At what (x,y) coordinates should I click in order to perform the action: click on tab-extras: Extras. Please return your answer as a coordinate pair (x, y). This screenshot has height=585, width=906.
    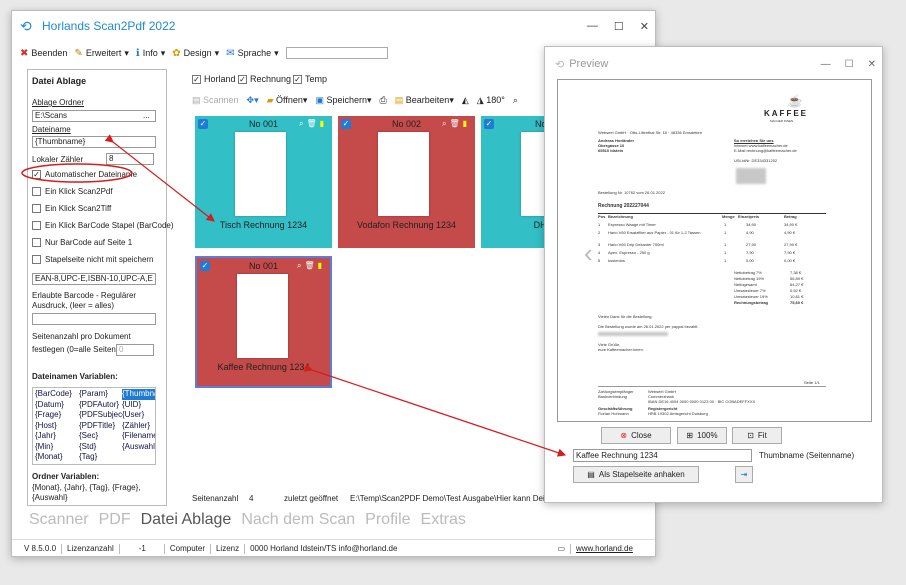
    Looking at the image, I should click on (443, 520).